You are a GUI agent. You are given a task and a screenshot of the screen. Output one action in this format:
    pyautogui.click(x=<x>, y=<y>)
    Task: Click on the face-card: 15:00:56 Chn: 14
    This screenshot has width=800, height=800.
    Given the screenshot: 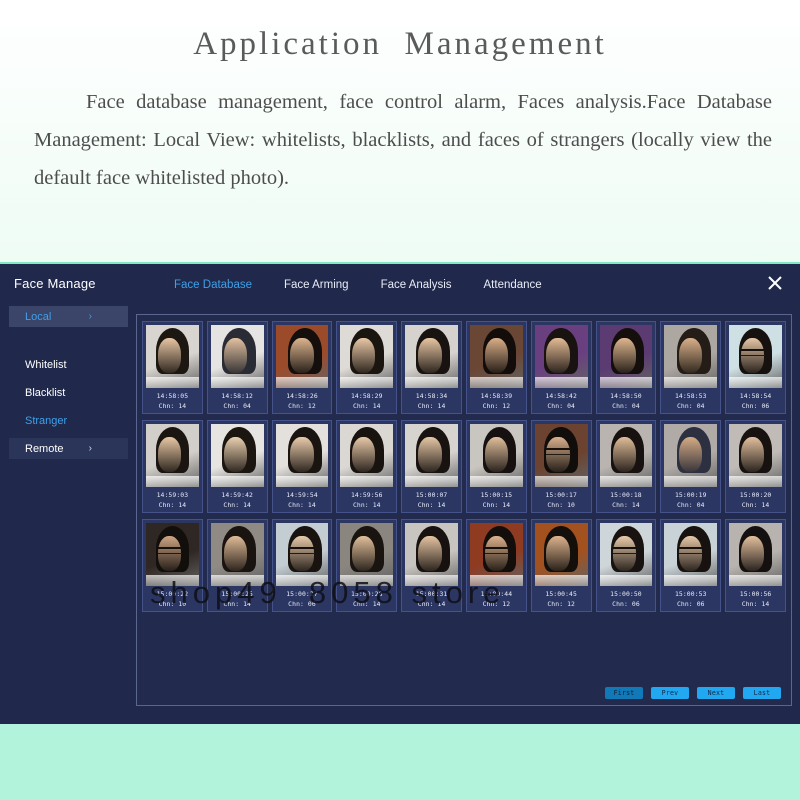 What is the action you would take?
    pyautogui.click(x=755, y=565)
    